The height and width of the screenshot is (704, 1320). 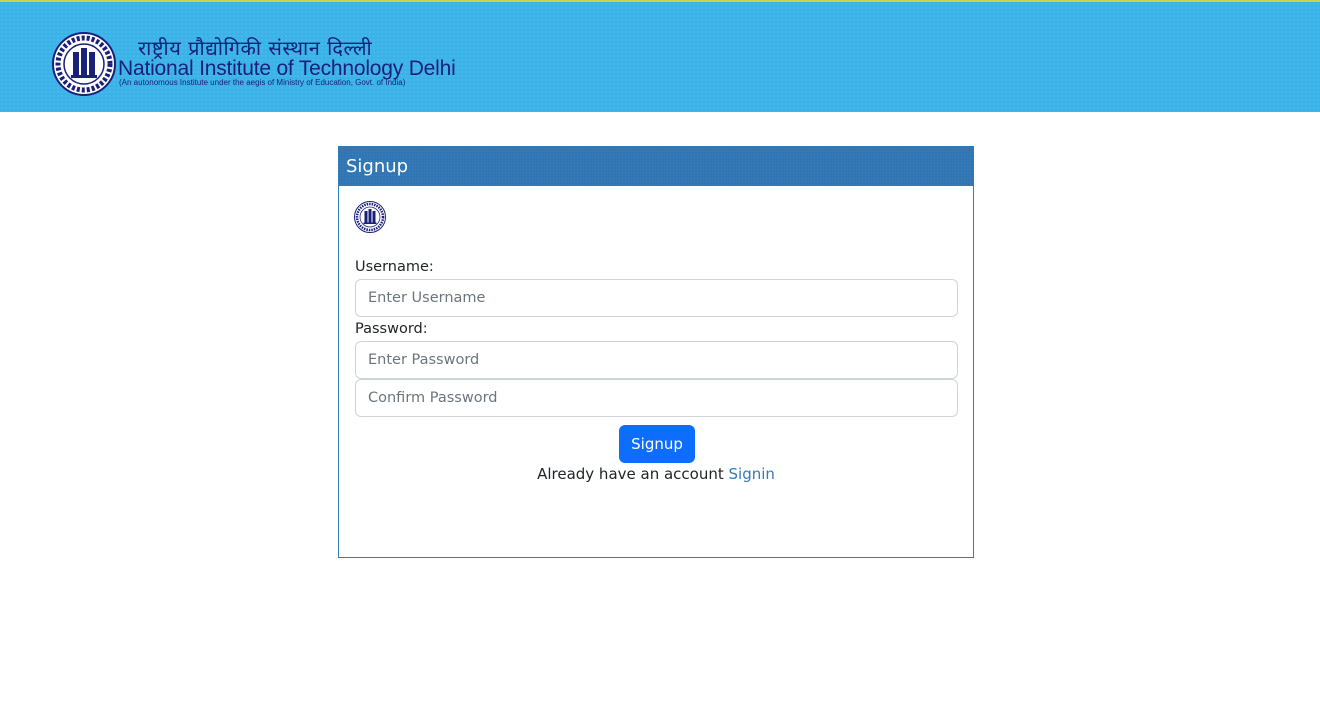 What do you see at coordinates (630, 474) in the screenshot?
I see `signin-prompt-text: Already have an account` at bounding box center [630, 474].